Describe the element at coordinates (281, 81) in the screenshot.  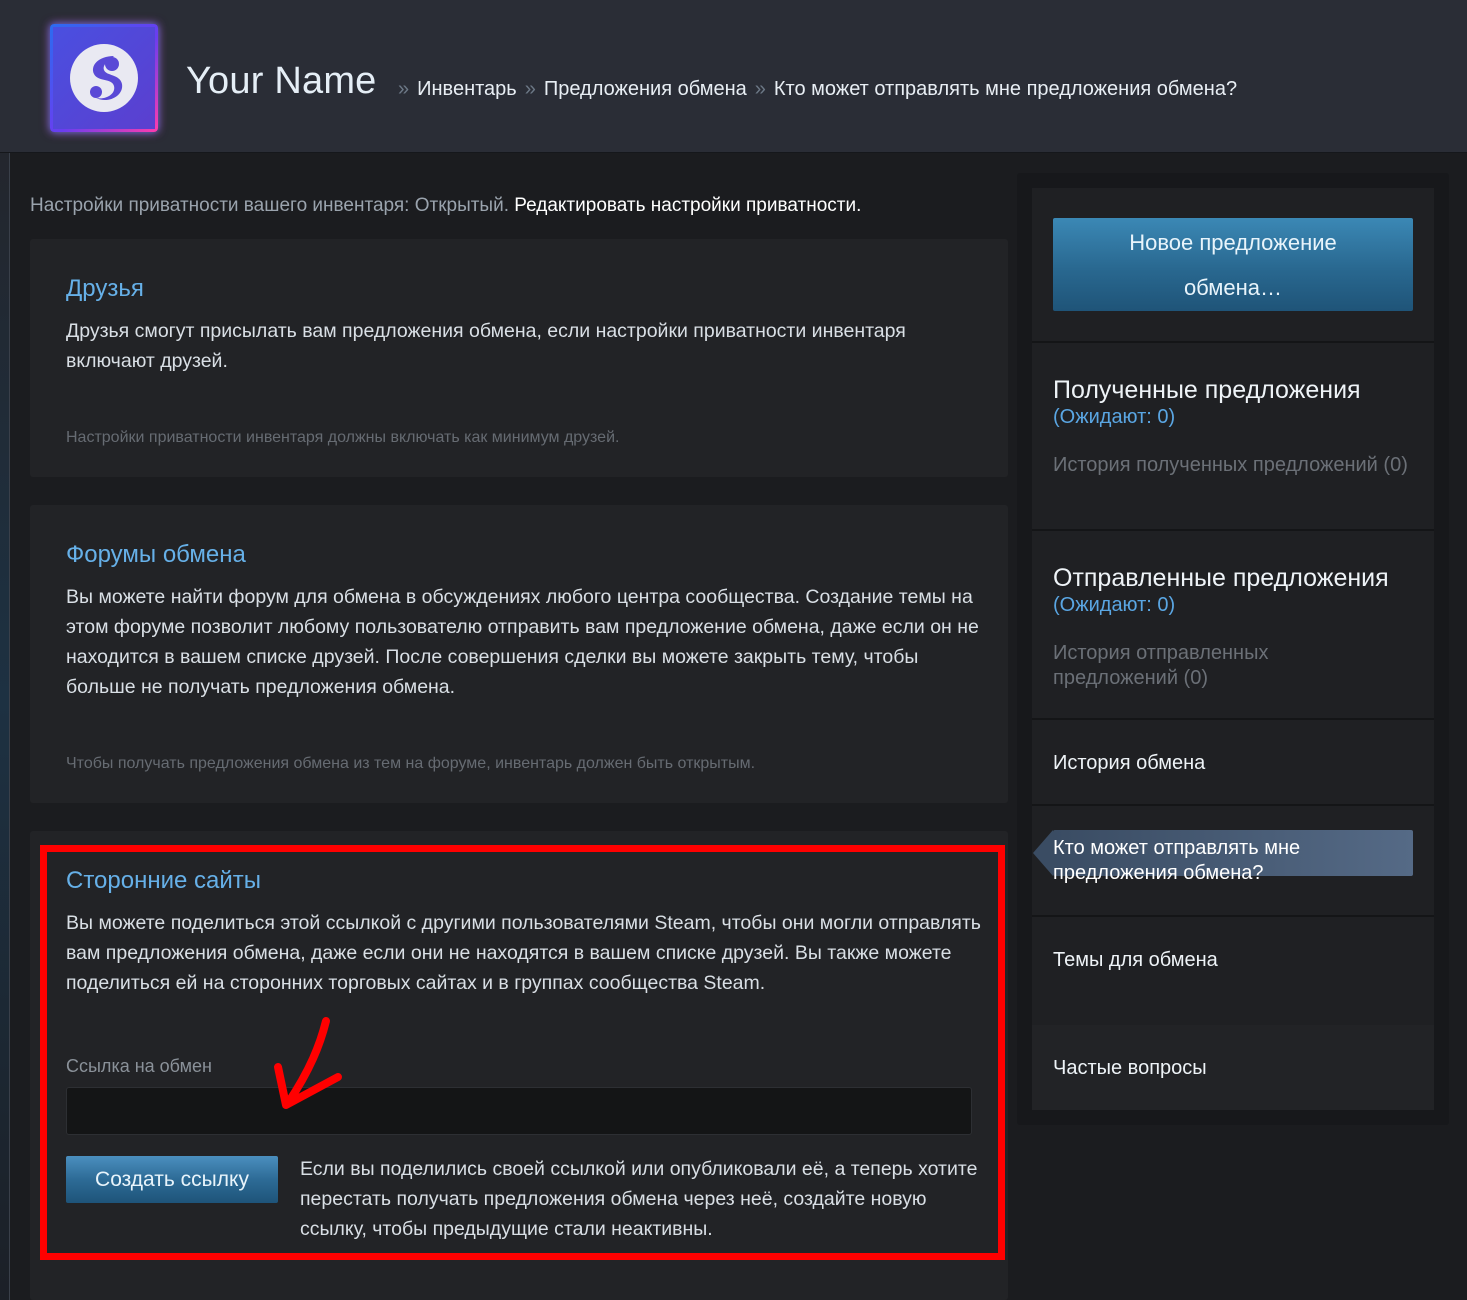
I see `profile-name: Your Name` at that location.